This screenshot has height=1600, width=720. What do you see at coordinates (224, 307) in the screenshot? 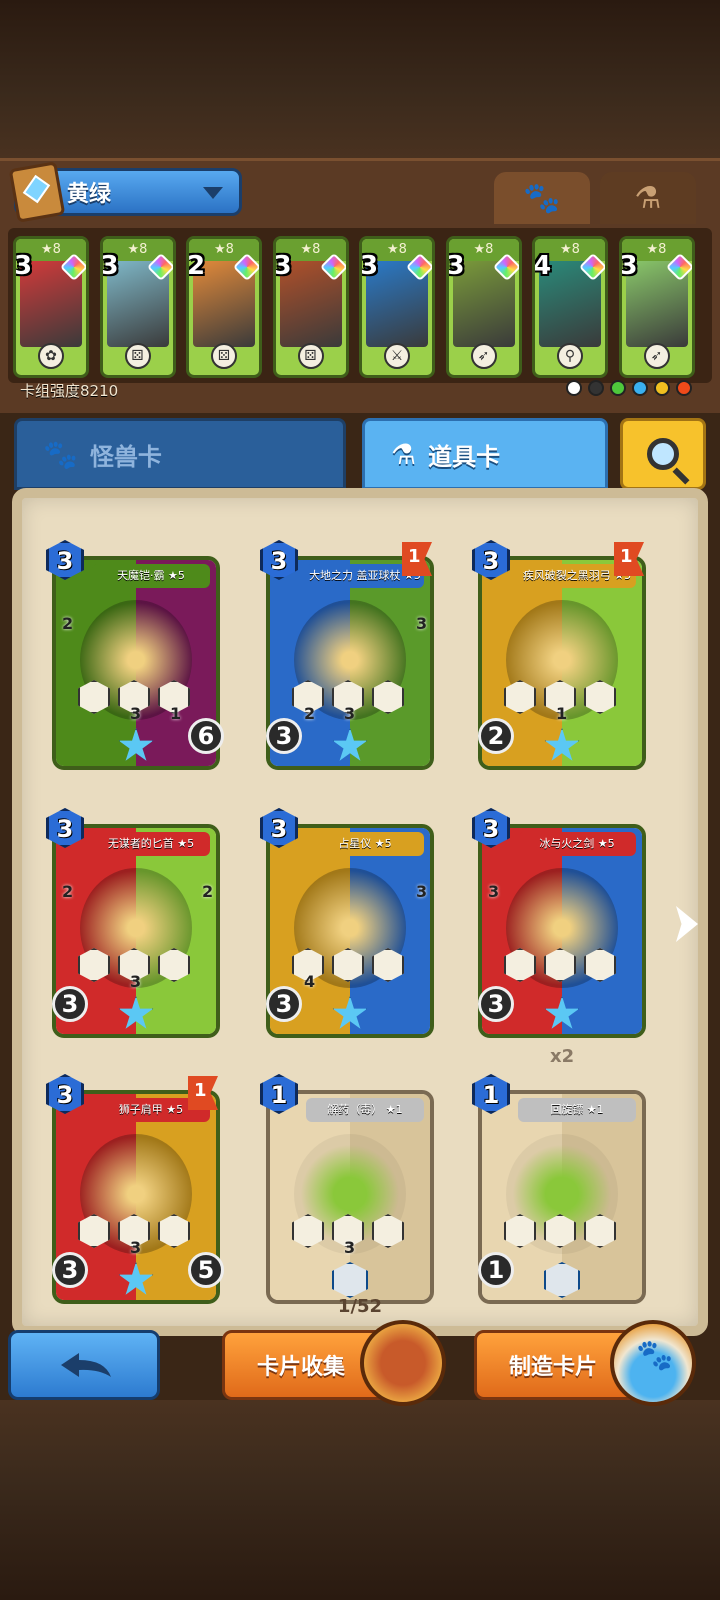
I see `deck-card-slot: ★8 2 ⚄` at bounding box center [224, 307].